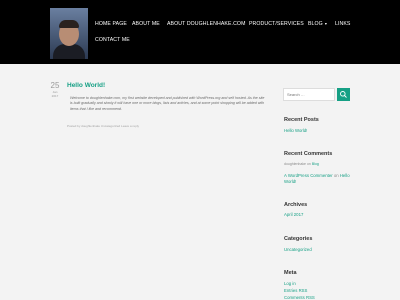 This screenshot has height=300, width=400. Describe the element at coordinates (112, 40) in the screenshot. I see `nav-item-contact: CONTACT ME` at that location.